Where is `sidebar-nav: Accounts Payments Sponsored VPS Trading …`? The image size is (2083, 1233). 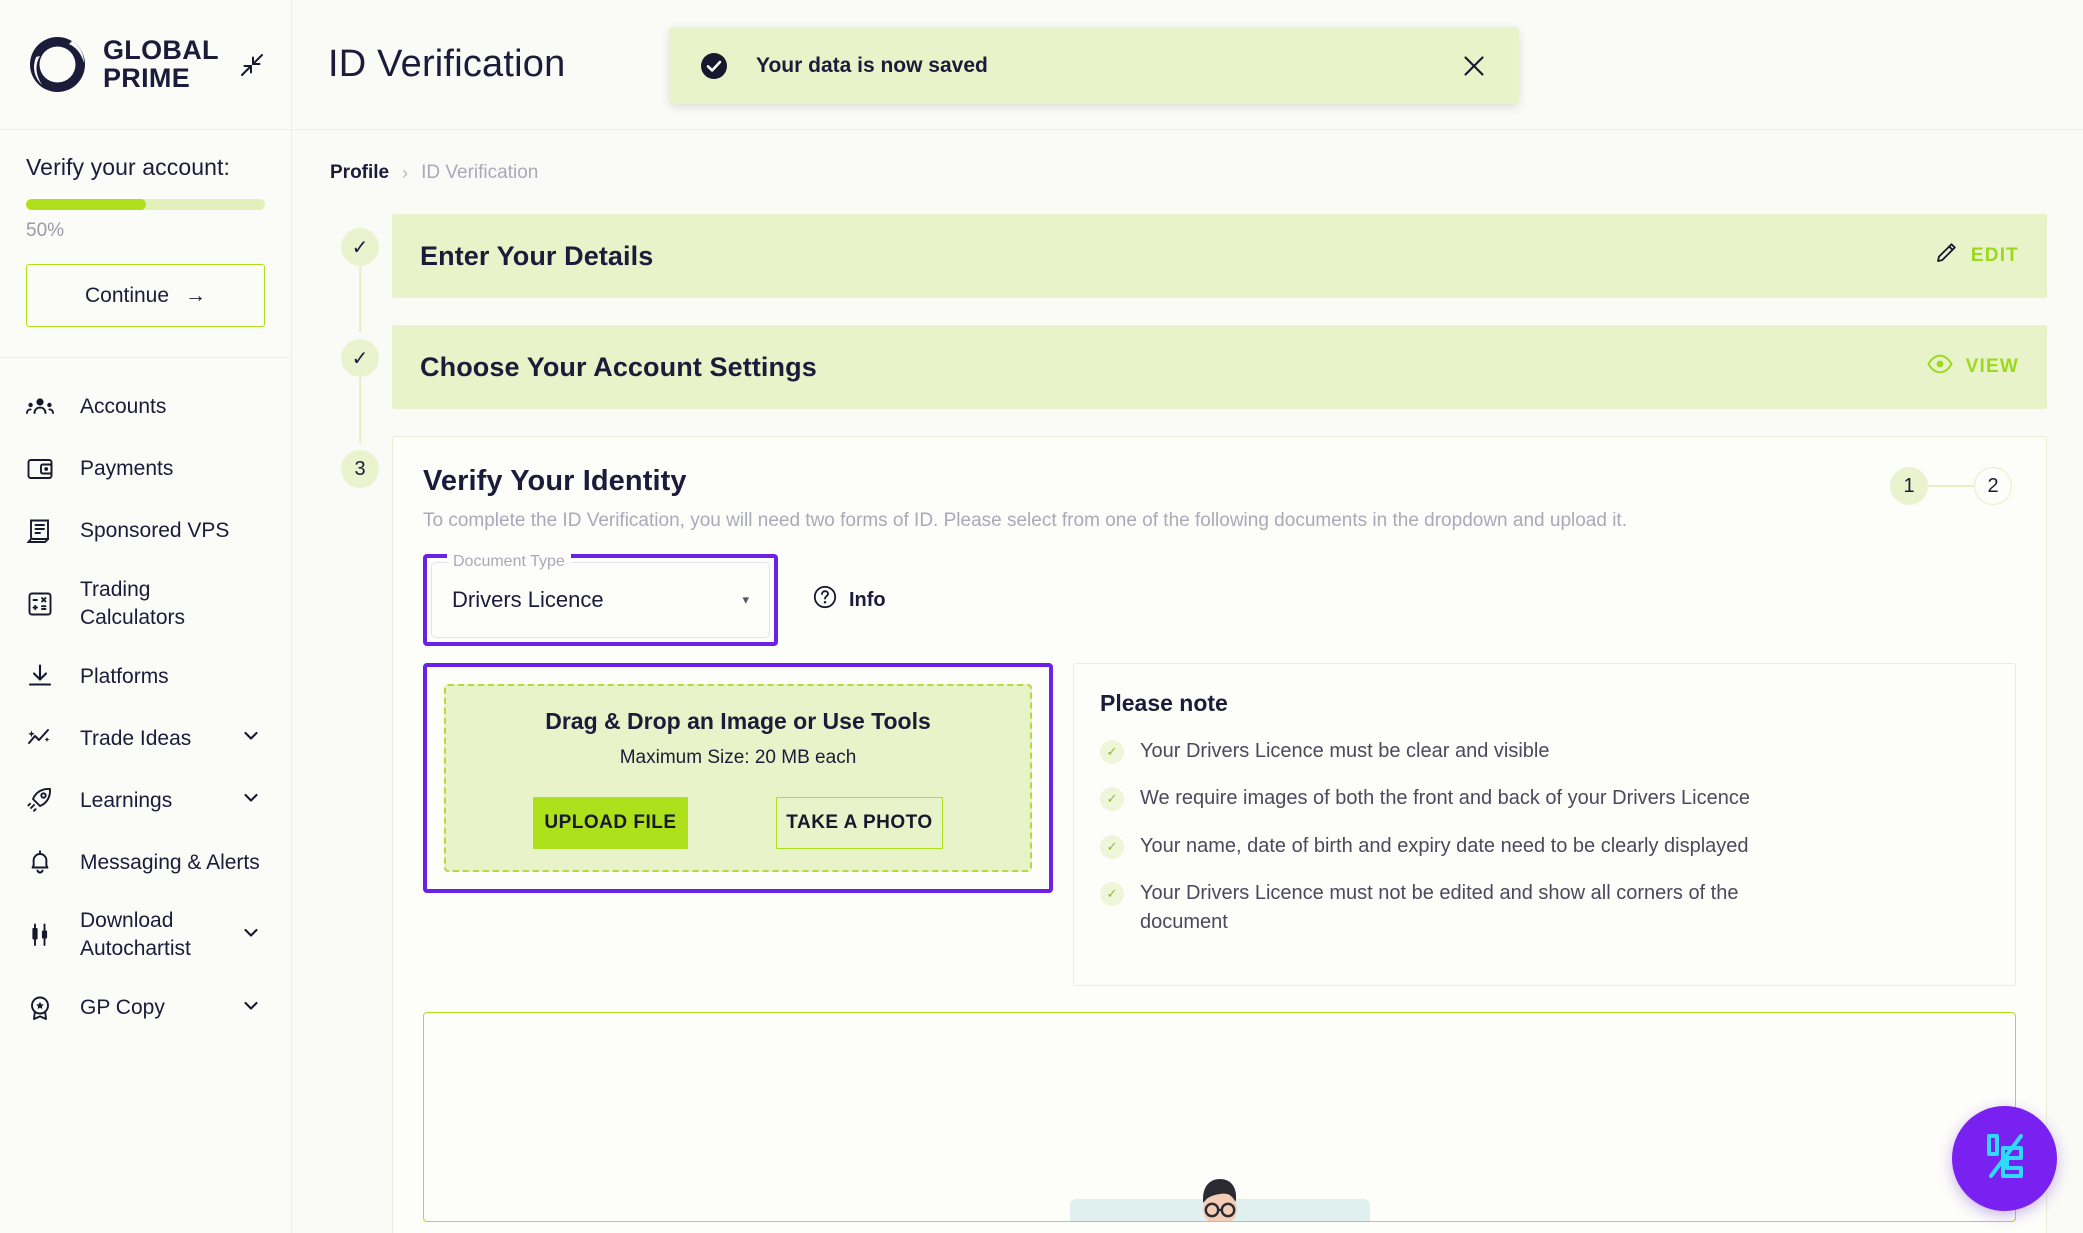 sidebar-nav: Accounts Payments Sponsored VPS Trading … is located at coordinates (145, 795).